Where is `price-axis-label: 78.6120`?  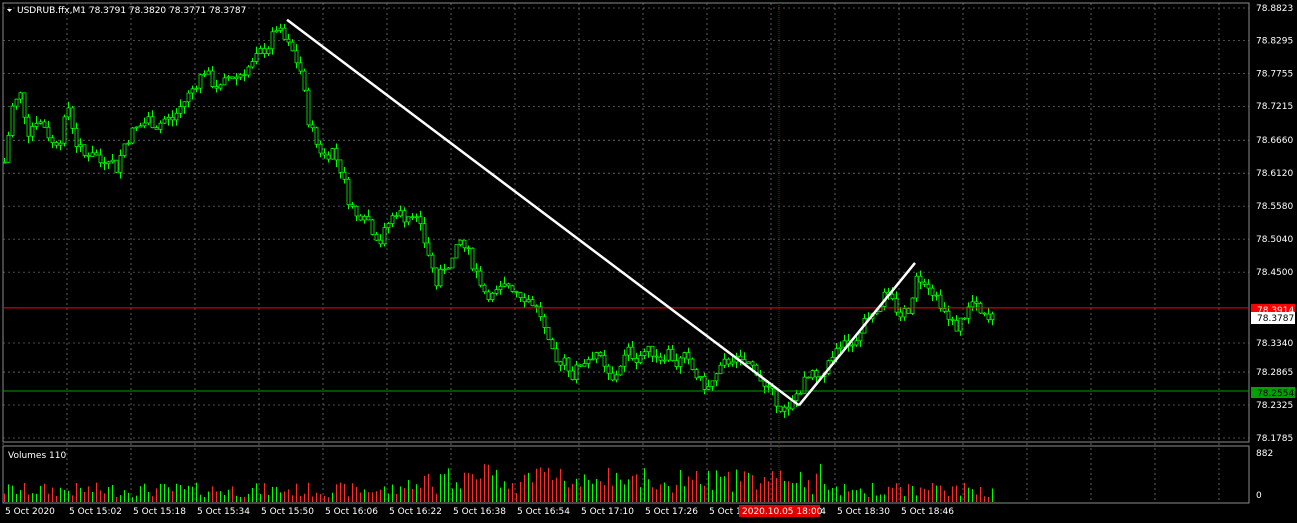 price-axis-label: 78.6120 is located at coordinates (1274, 174).